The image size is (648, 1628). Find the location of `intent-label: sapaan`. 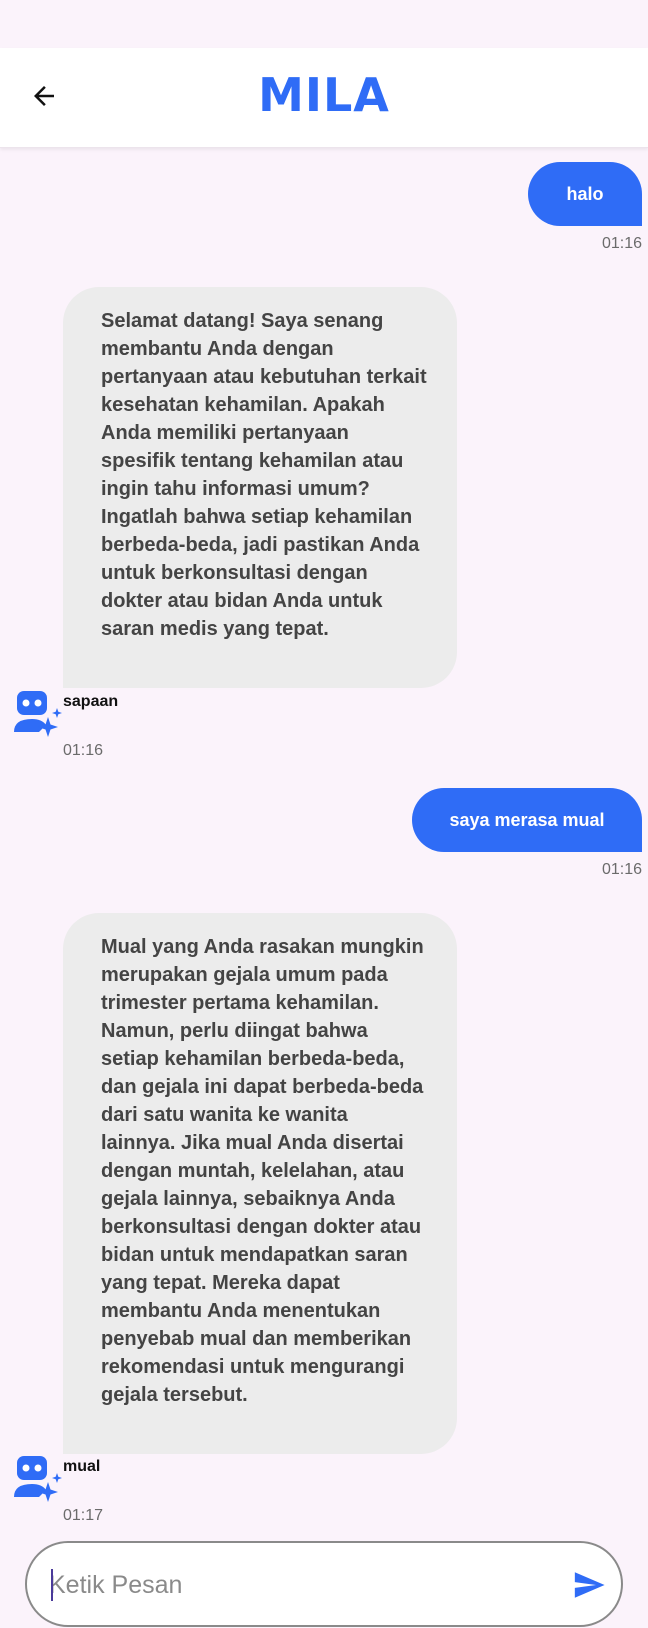

intent-label: sapaan is located at coordinates (91, 701).